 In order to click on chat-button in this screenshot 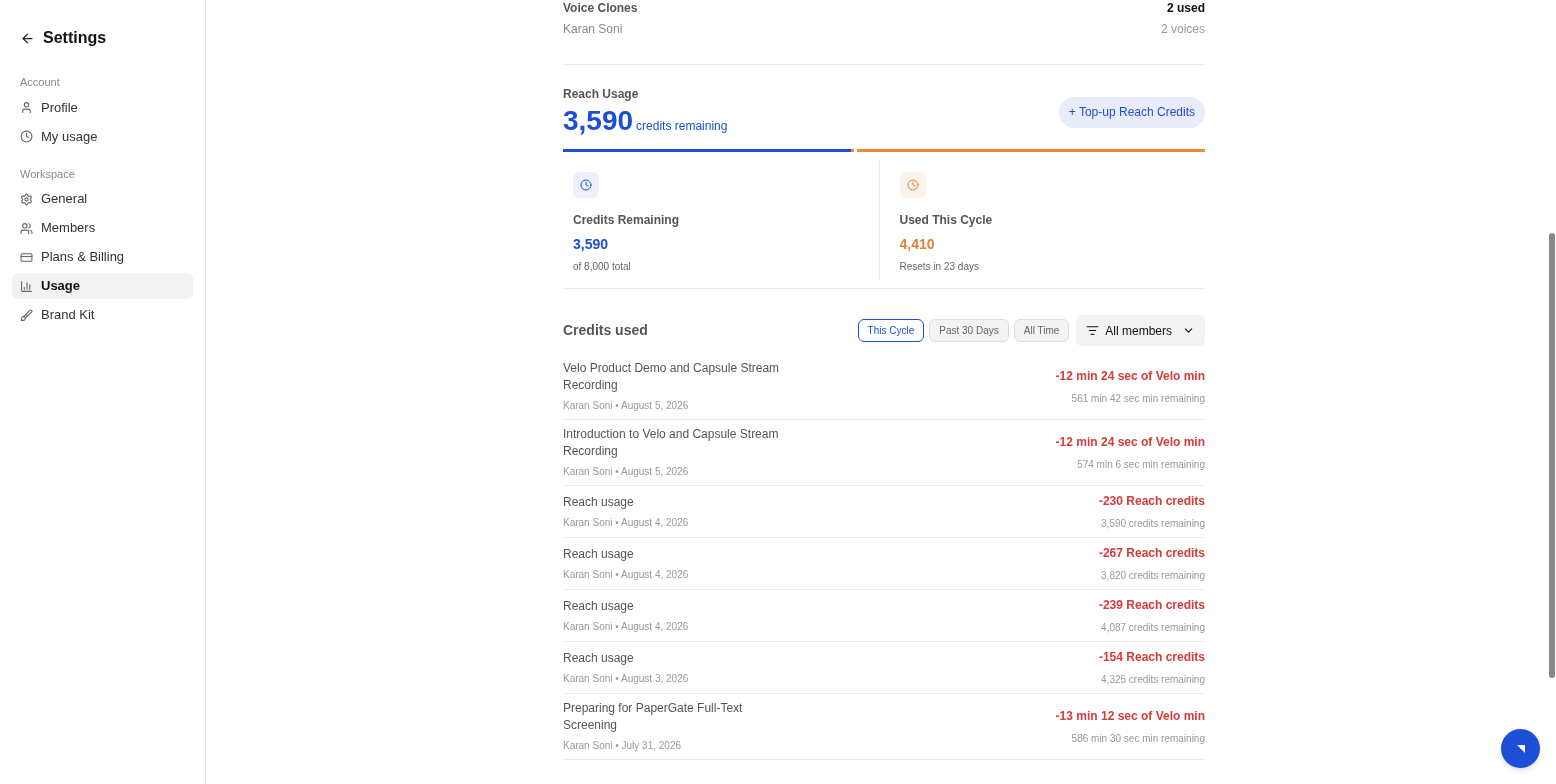, I will do `click(1520, 748)`.